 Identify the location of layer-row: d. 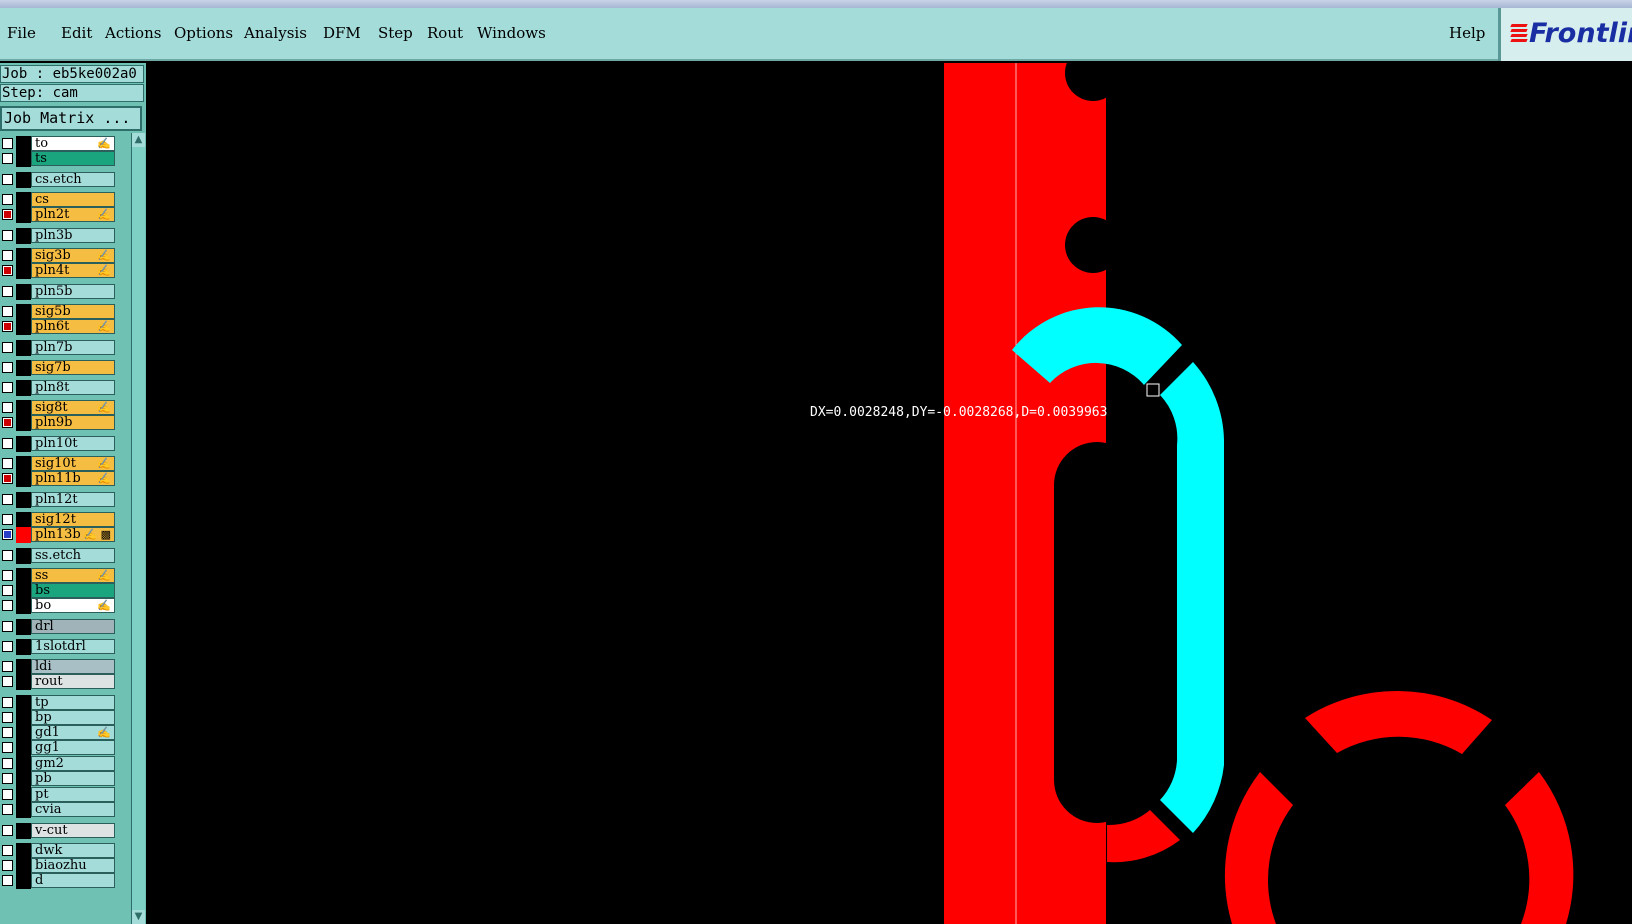
(59, 881).